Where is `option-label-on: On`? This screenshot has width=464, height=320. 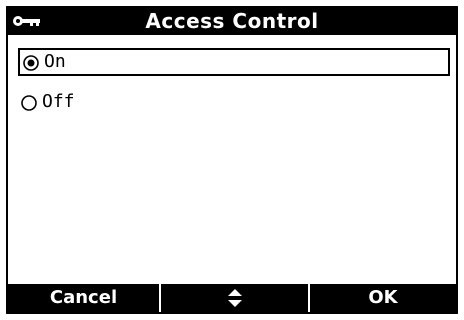 option-label-on: On is located at coordinates (55, 61).